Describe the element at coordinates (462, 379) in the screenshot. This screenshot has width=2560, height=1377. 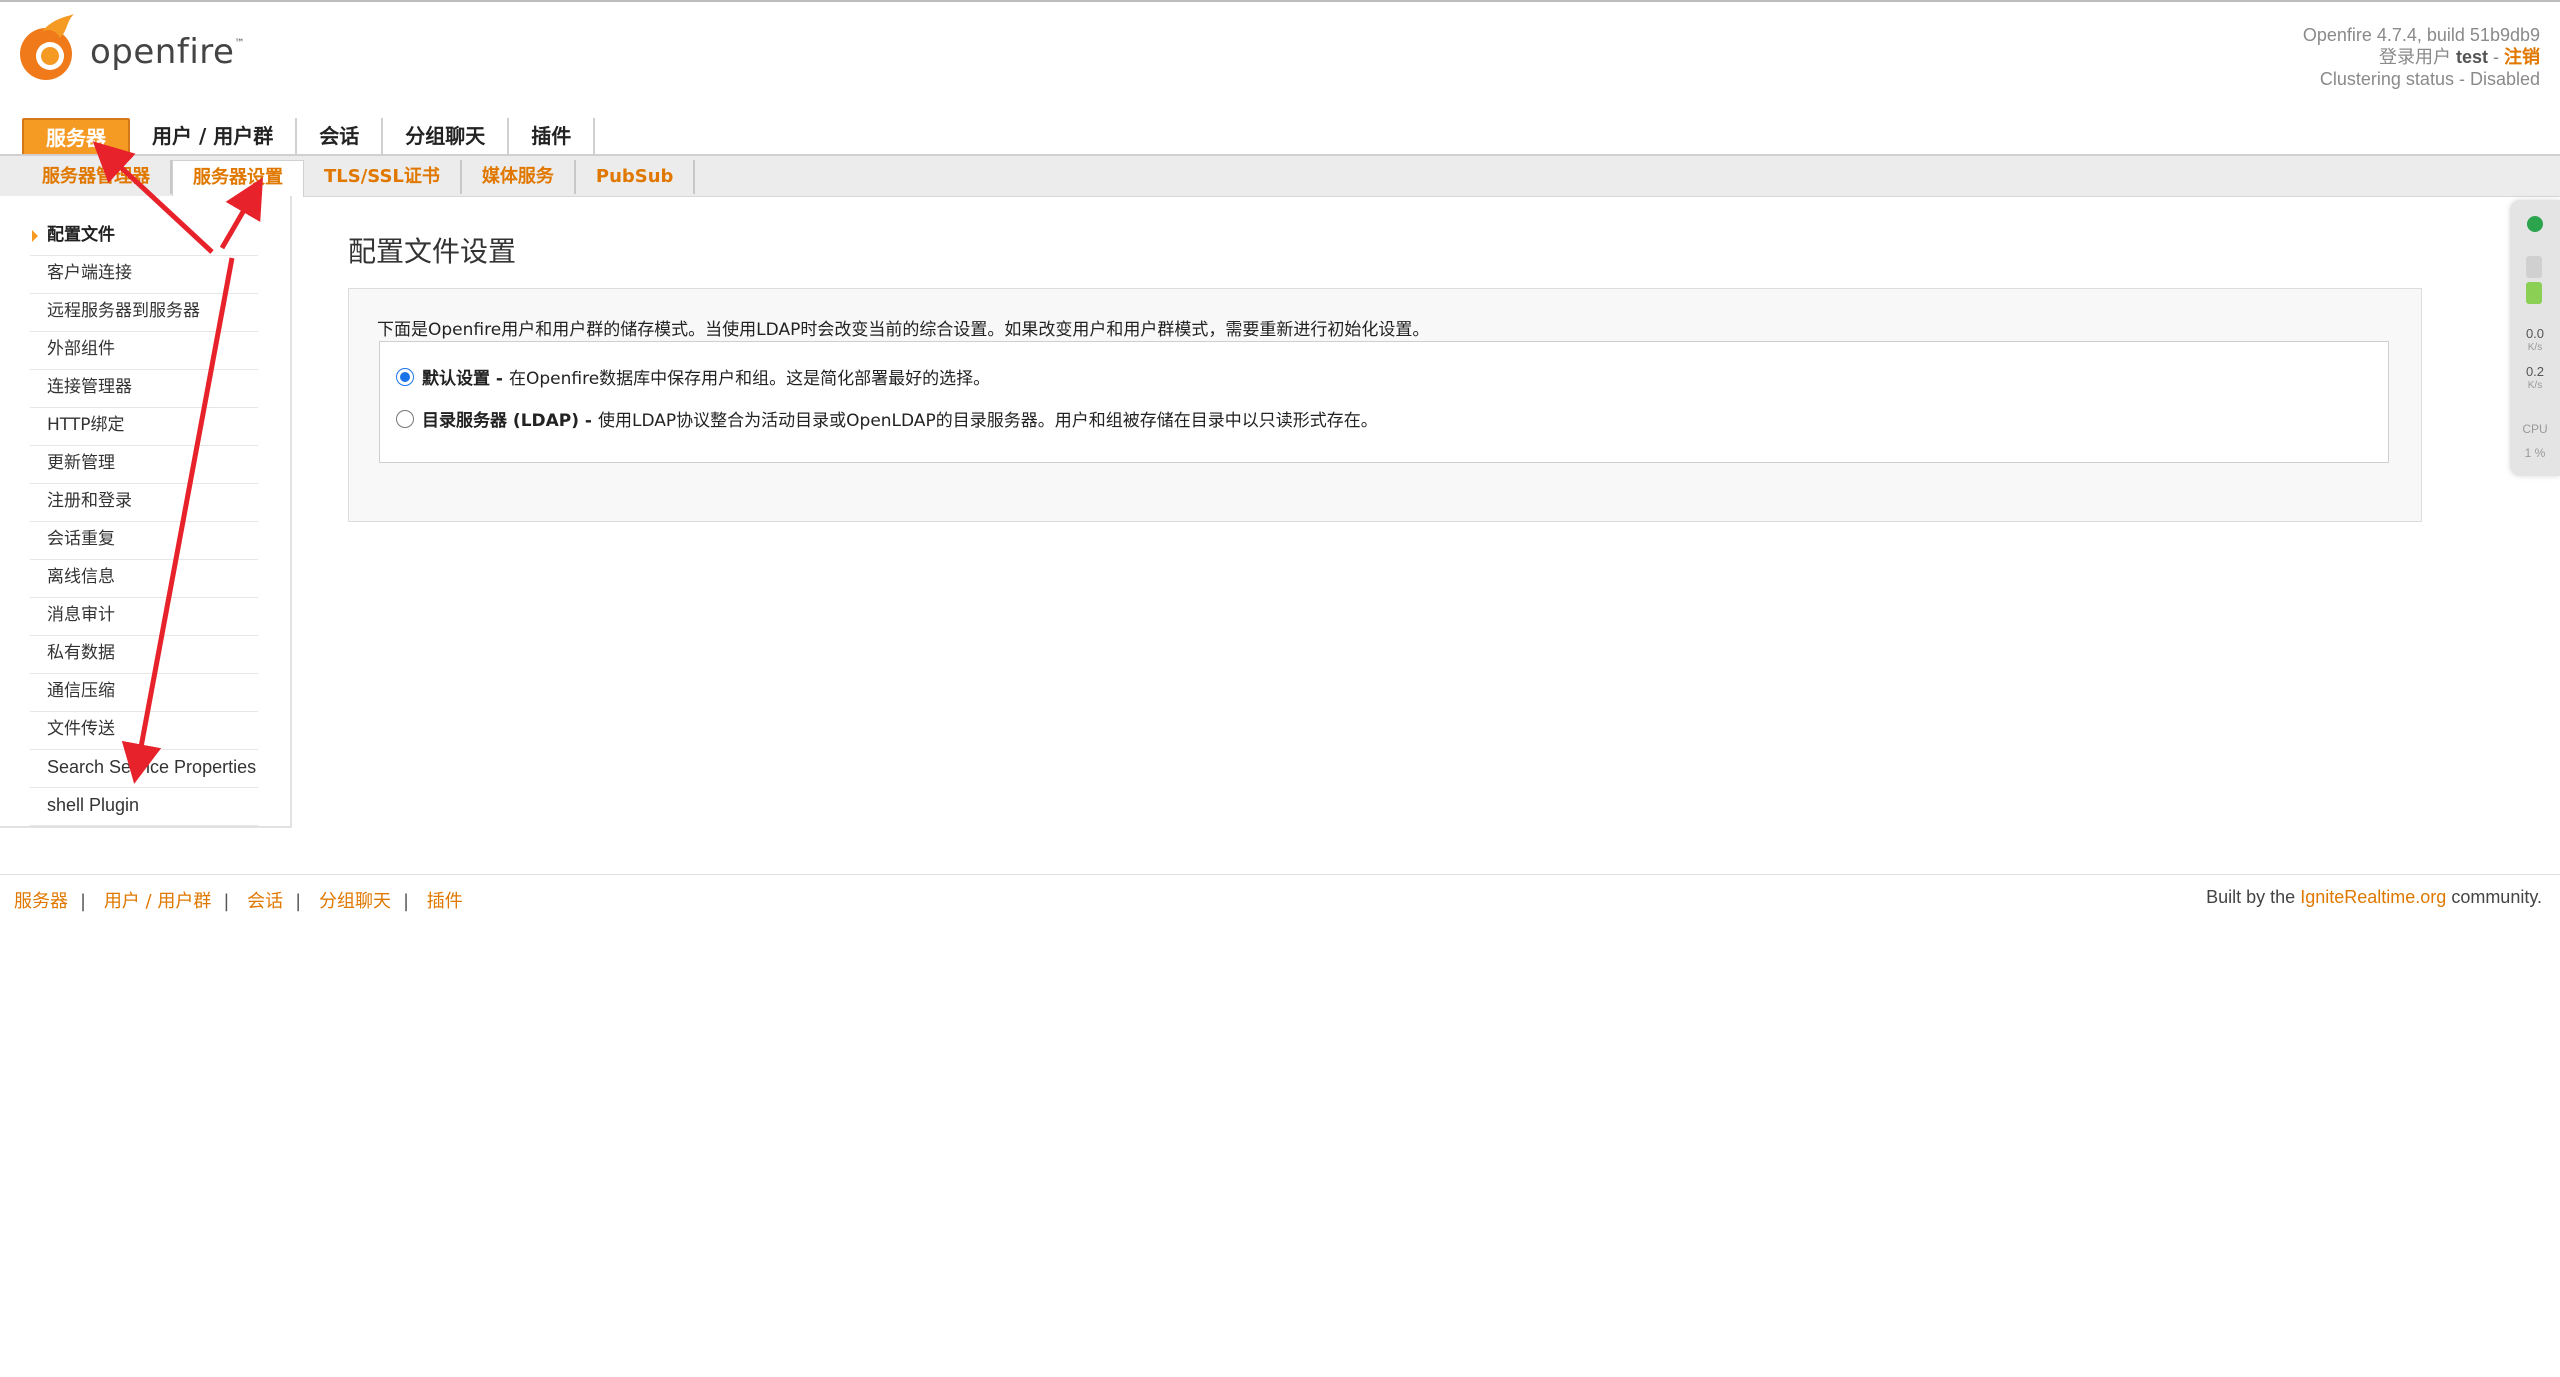
I see `option-default-label: 默认设置 -` at that location.